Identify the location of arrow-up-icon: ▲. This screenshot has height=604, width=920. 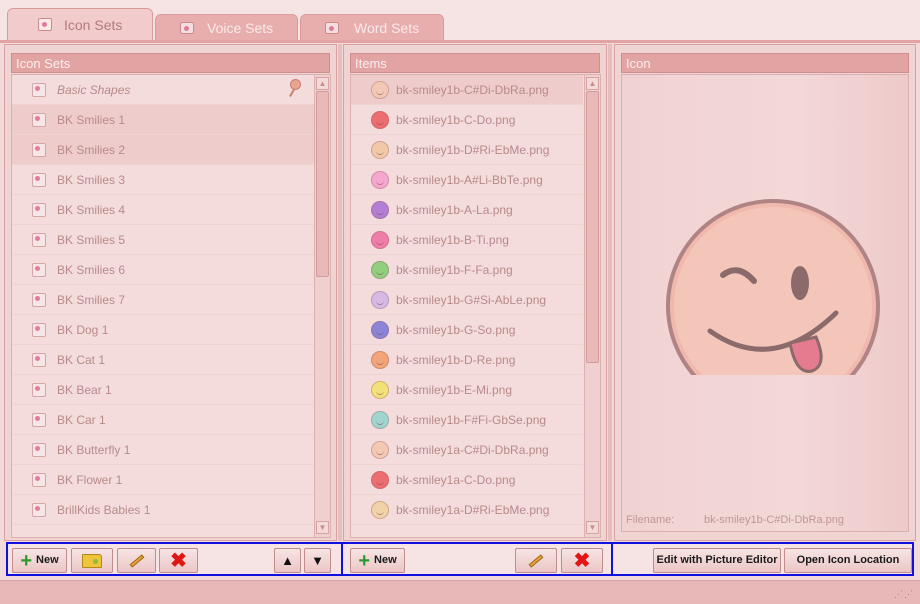
(287, 560).